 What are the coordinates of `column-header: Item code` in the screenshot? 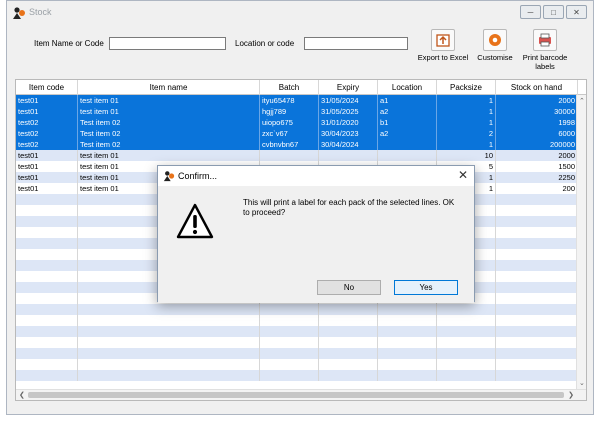 It's located at (47, 87).